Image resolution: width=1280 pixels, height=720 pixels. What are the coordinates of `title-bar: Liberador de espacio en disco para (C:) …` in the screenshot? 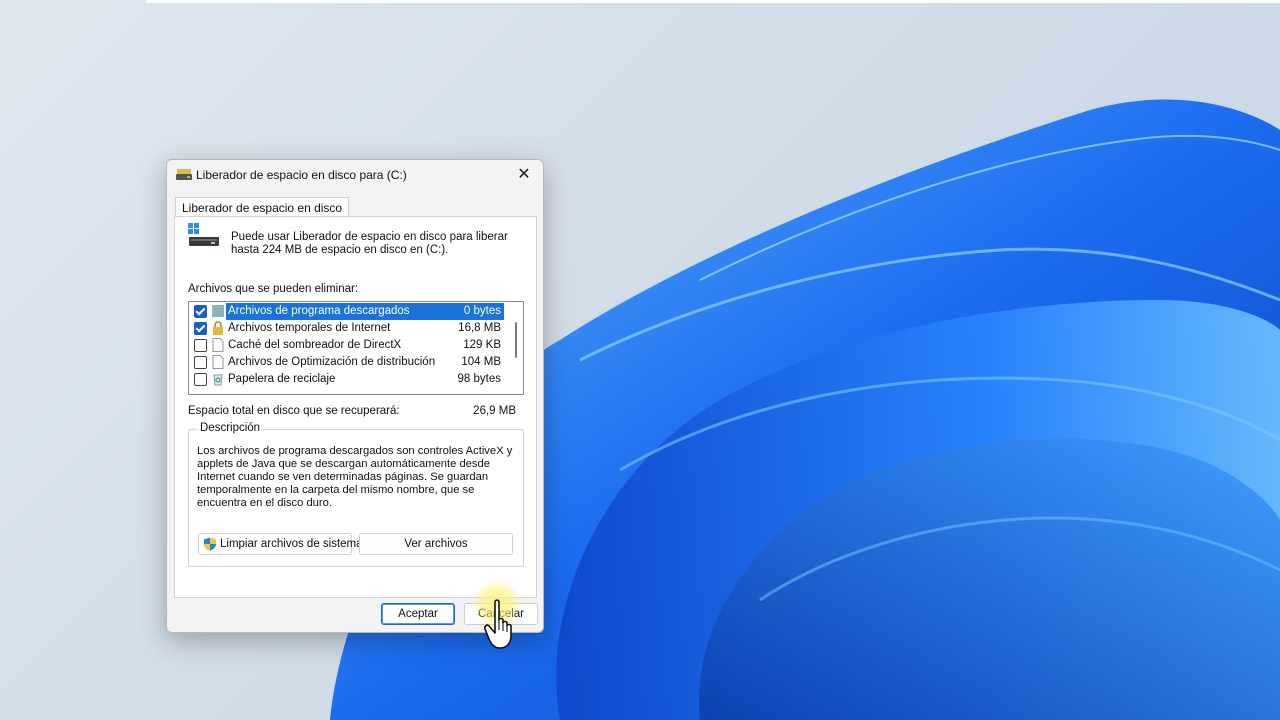 It's located at (355, 175).